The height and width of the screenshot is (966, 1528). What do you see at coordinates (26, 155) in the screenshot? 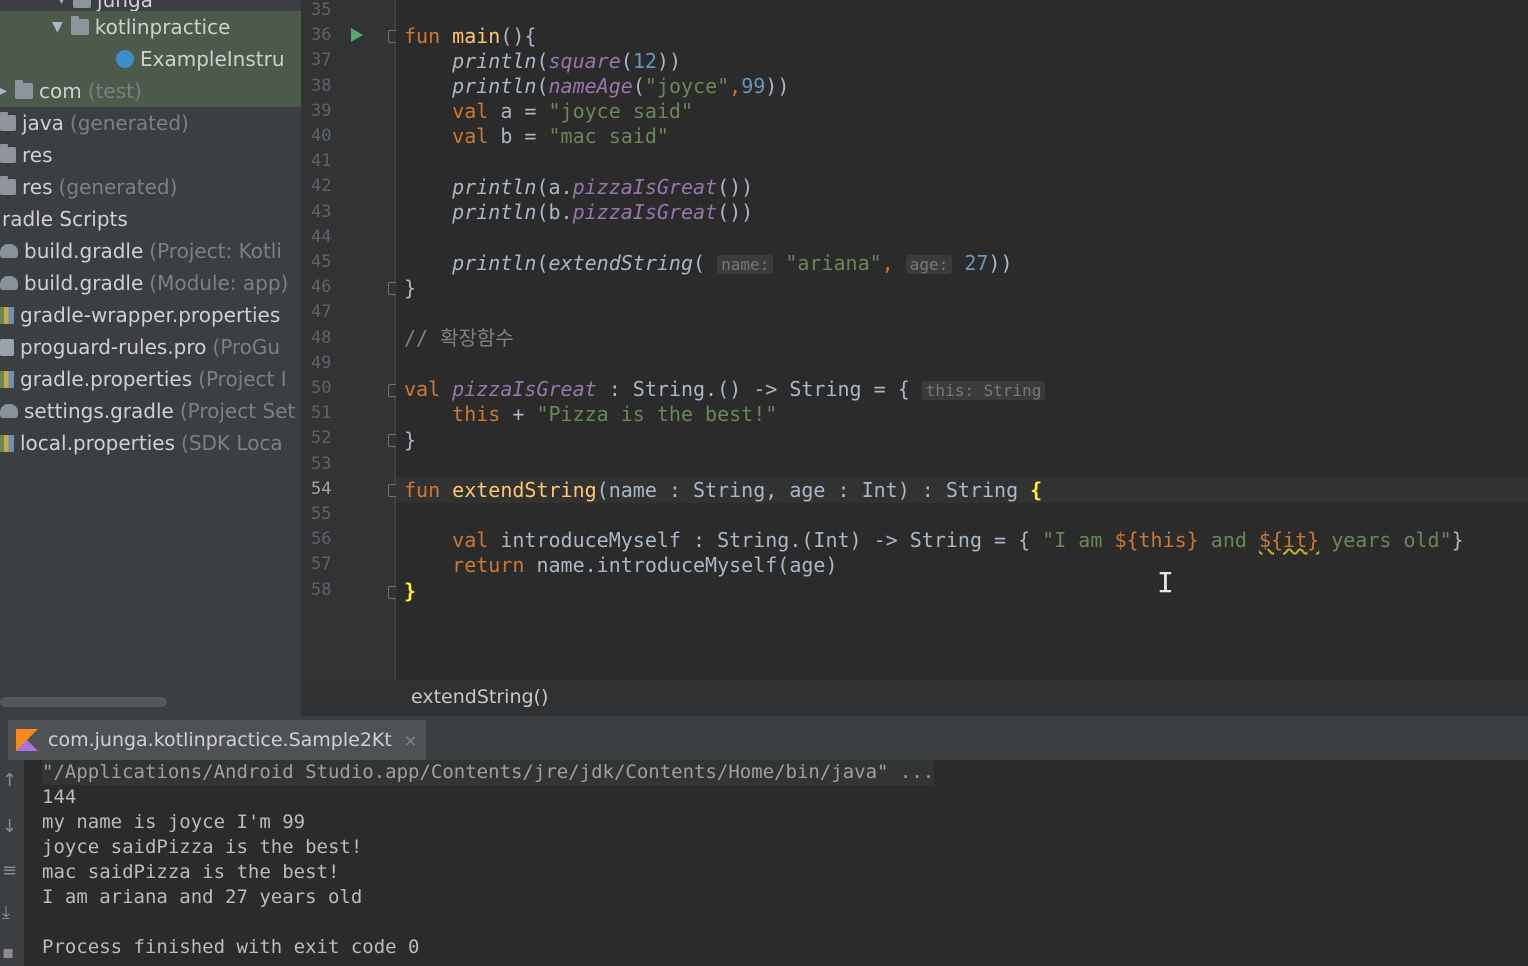
I see `tree-item-res: res` at bounding box center [26, 155].